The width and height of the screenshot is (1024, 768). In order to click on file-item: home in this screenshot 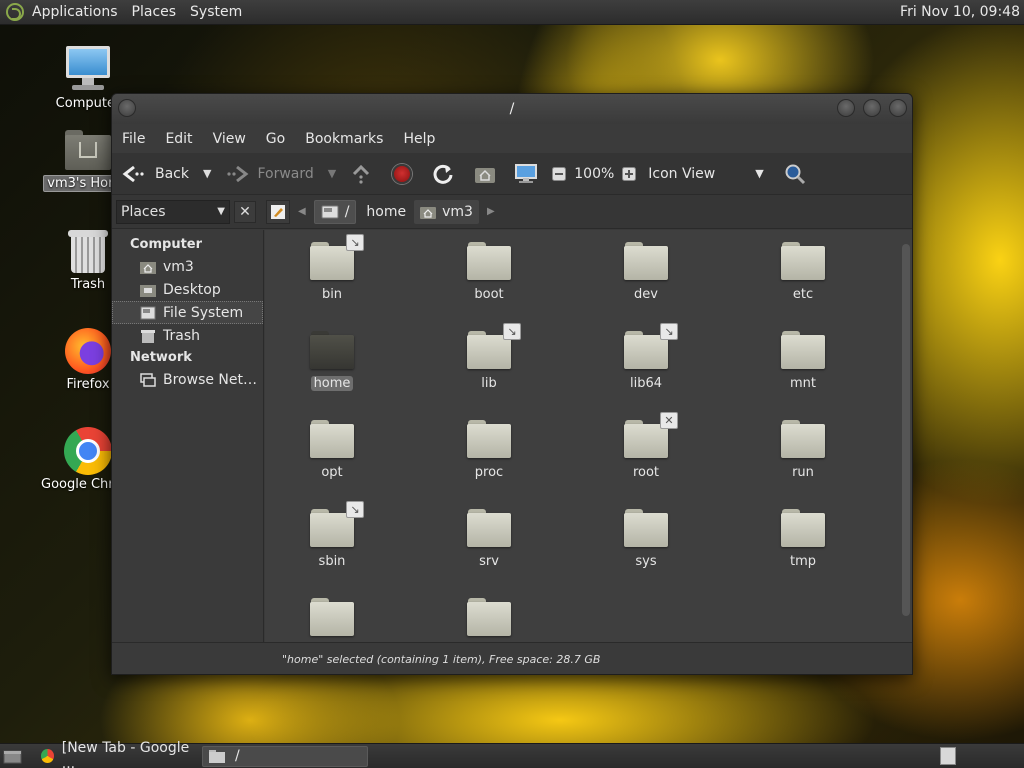, I will do `click(332, 360)`.